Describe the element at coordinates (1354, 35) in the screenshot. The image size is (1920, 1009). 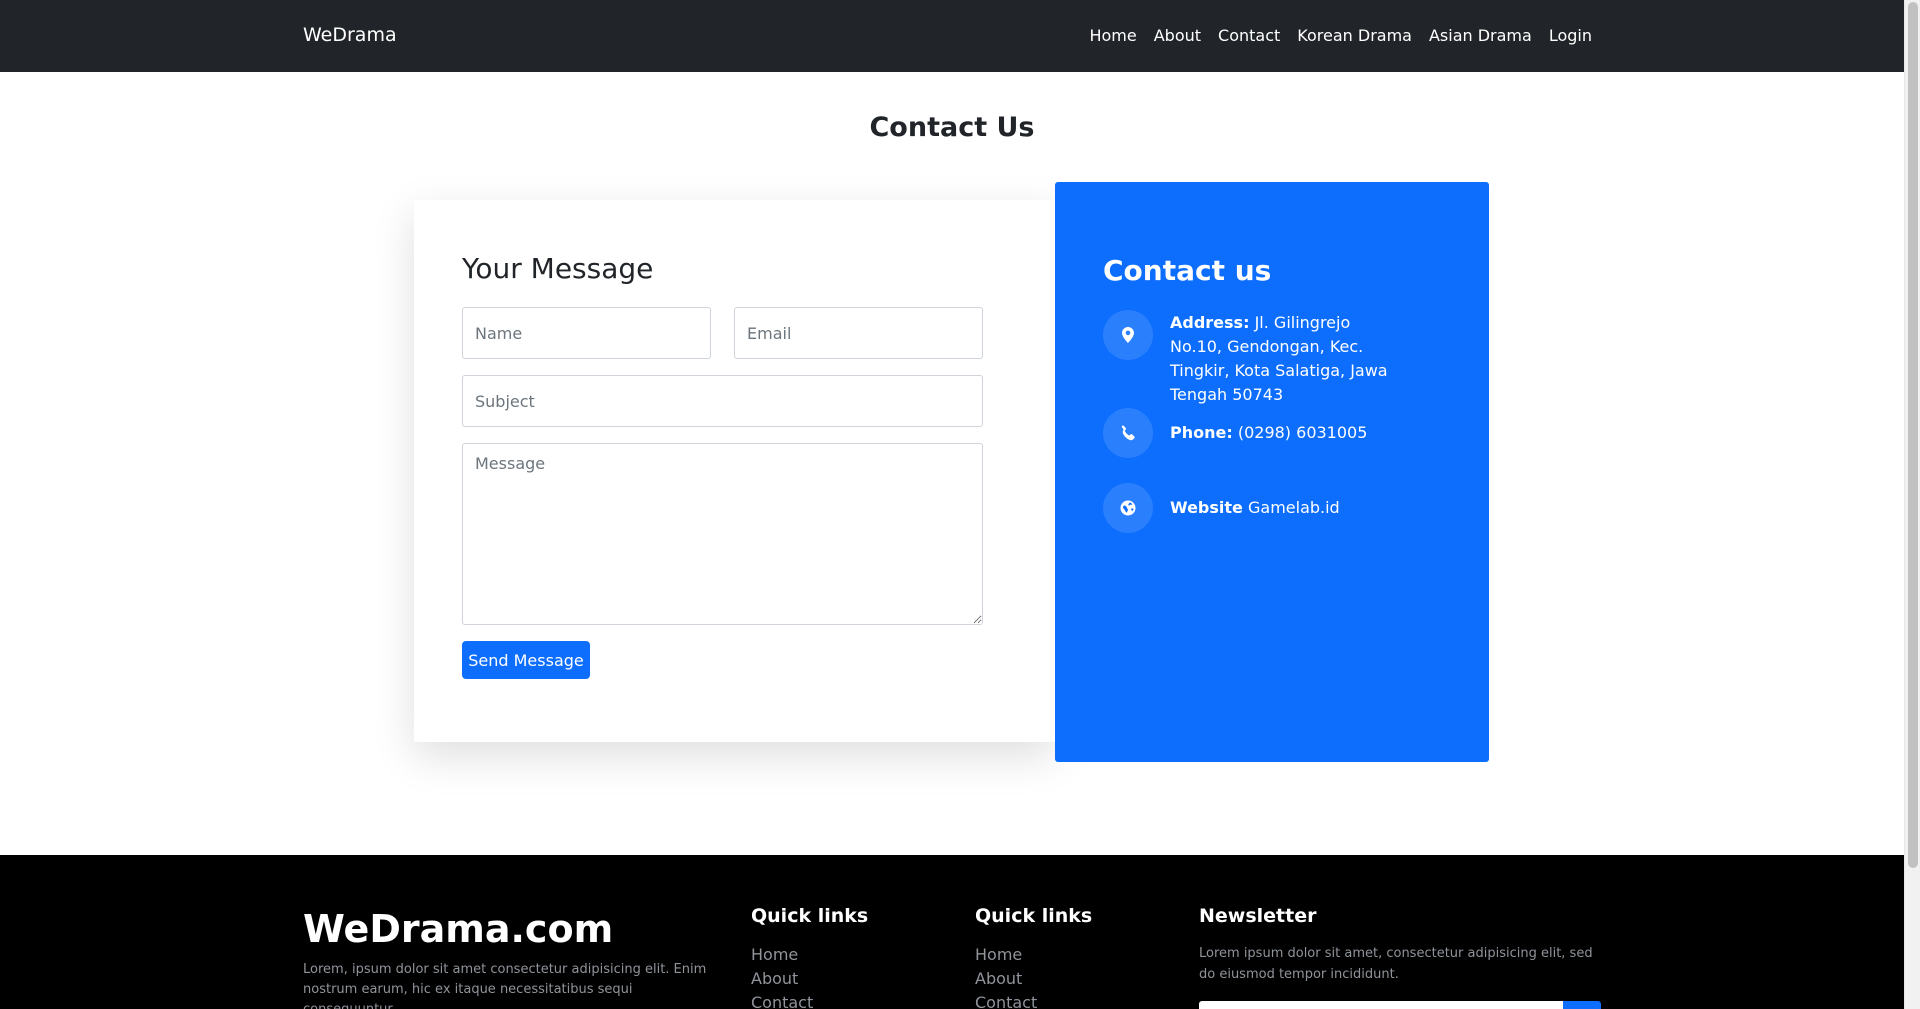
I see `nav-link-korean-drama: Korean Drama` at that location.